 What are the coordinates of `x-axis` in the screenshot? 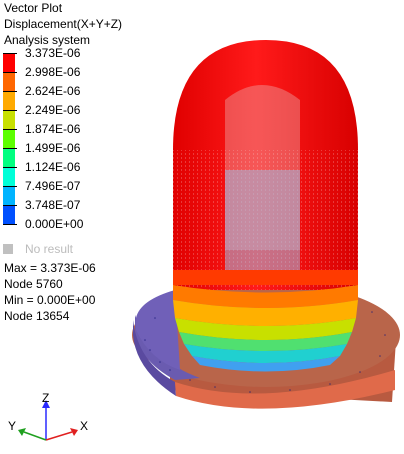 It's located at (59, 436).